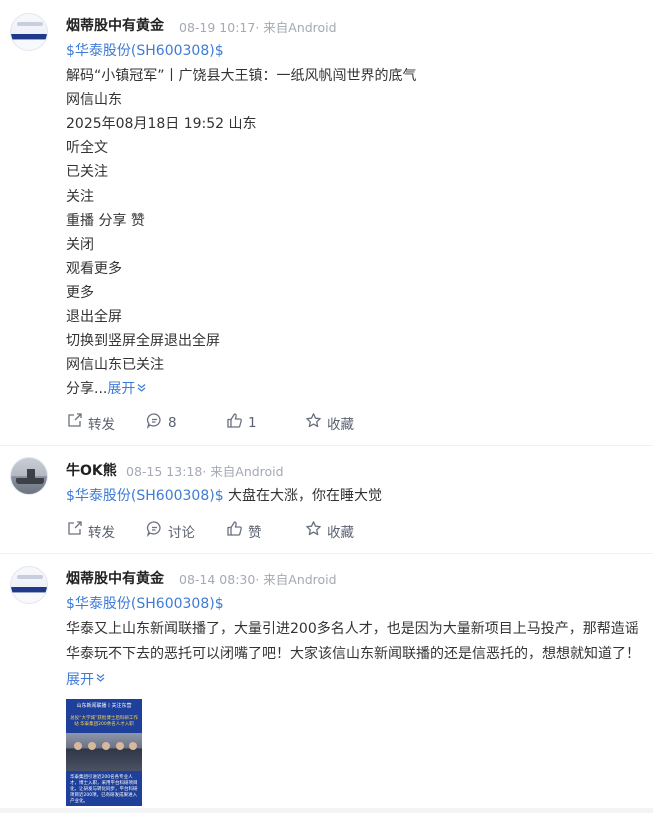 The image size is (653, 813). Describe the element at coordinates (87, 172) in the screenshot. I see `post-text-line: 已关注` at that location.